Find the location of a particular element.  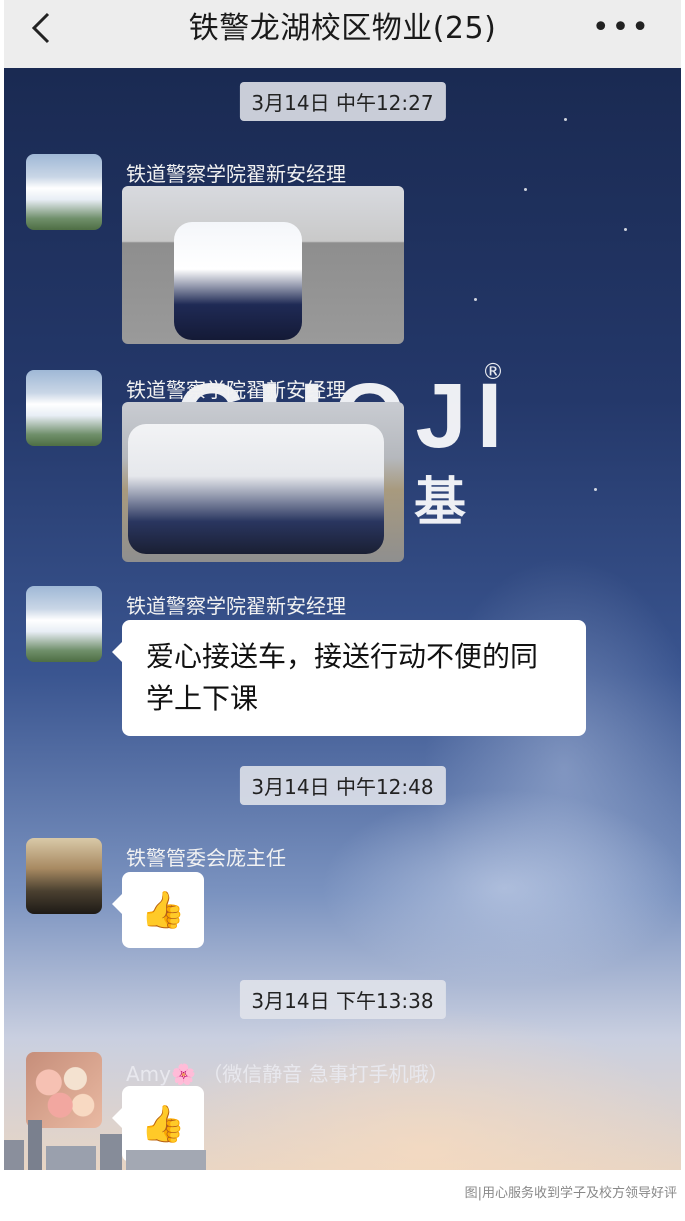

chat-header: 铁警龙湖校区物业(25) ••• is located at coordinates (342, 34).